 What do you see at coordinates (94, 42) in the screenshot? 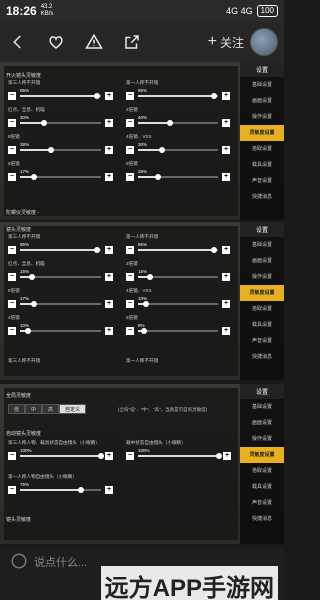
I see `report-icon` at bounding box center [94, 42].